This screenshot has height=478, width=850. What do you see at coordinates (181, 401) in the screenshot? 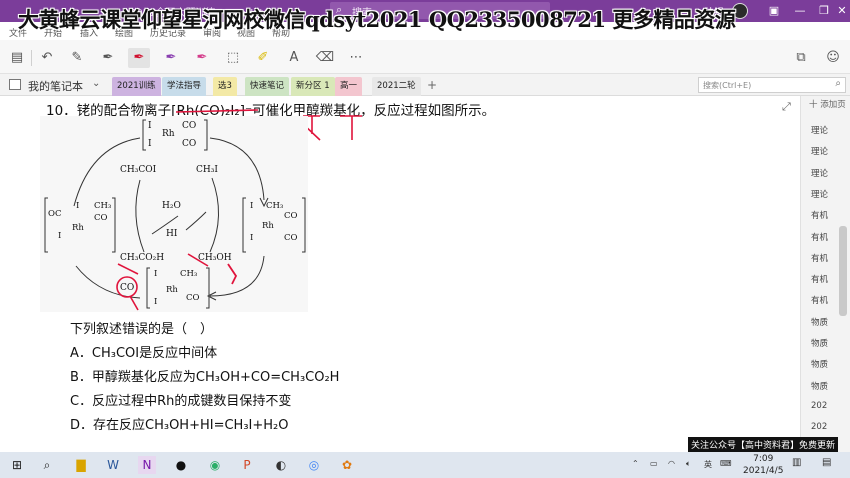
I see `option-c: C．反应过程中Rh的成键数目保持不变` at bounding box center [181, 401].